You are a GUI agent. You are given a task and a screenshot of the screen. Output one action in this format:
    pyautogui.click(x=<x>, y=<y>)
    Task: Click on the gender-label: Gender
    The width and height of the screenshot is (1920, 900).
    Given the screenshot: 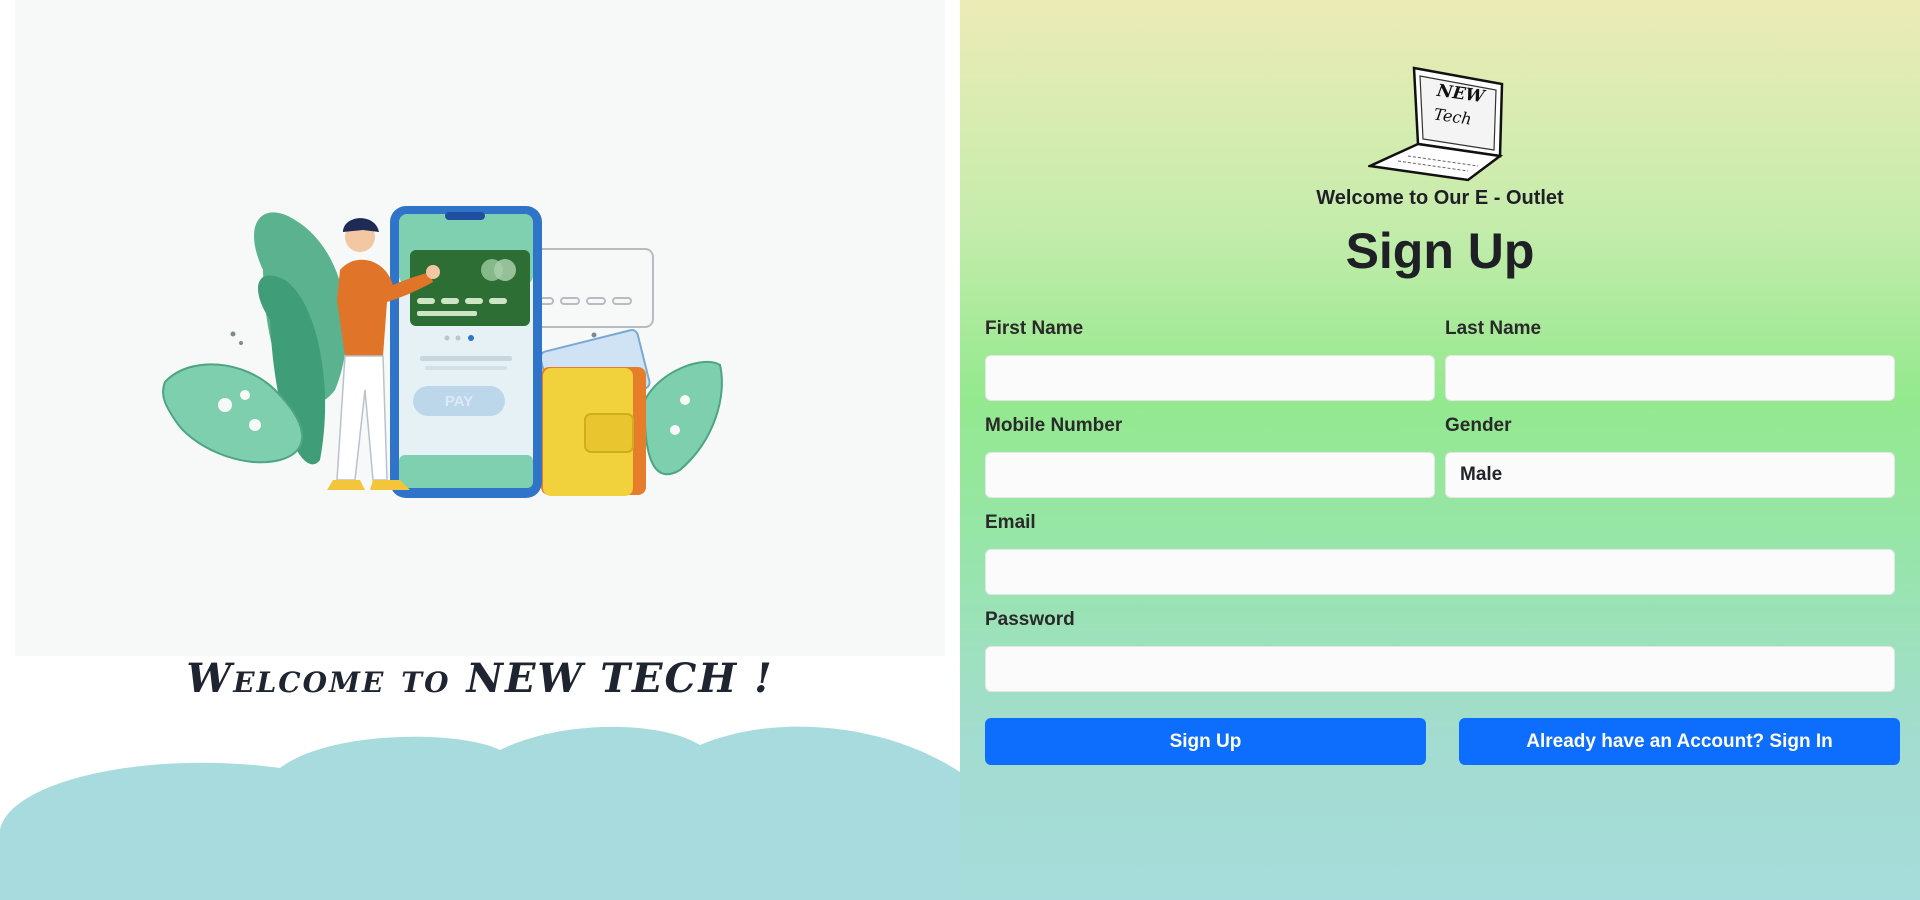 What is the action you would take?
    pyautogui.click(x=1478, y=425)
    